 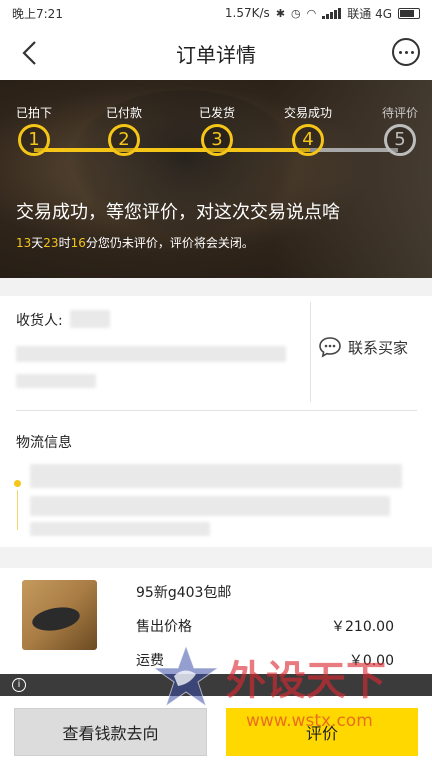 I want to click on step-number: 3, so click(x=217, y=140).